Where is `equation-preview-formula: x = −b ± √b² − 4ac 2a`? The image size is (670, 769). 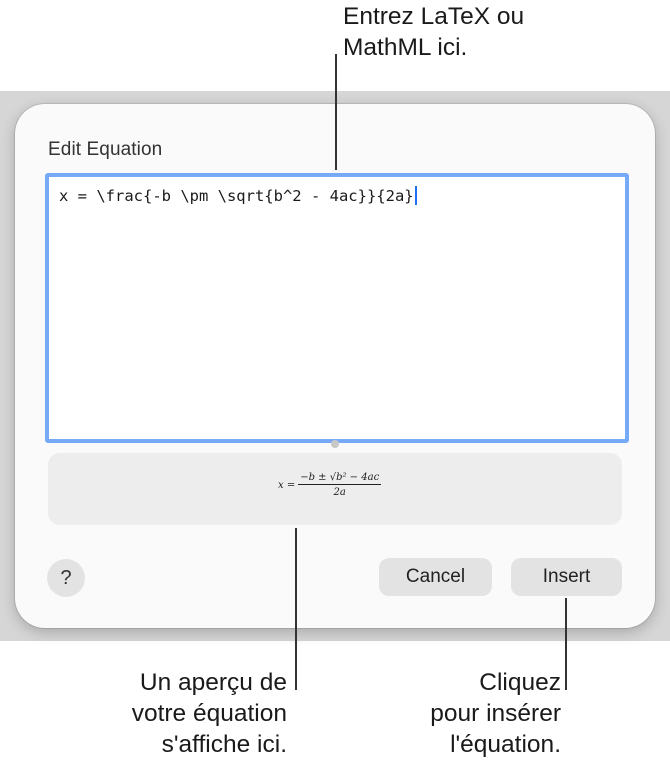
equation-preview-formula: x = −b ± √b² − 4ac 2a is located at coordinates (330, 485).